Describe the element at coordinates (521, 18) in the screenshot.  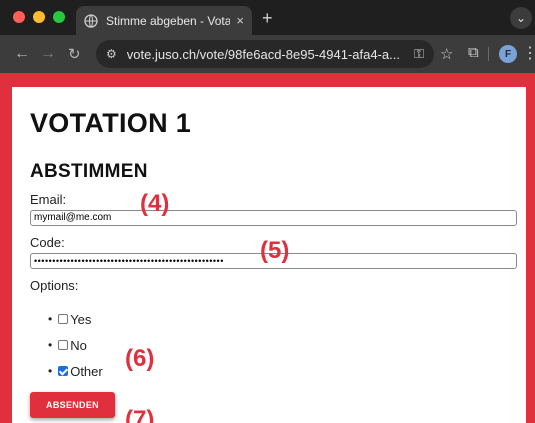
I see `chevron-down-icon: ⌄` at that location.